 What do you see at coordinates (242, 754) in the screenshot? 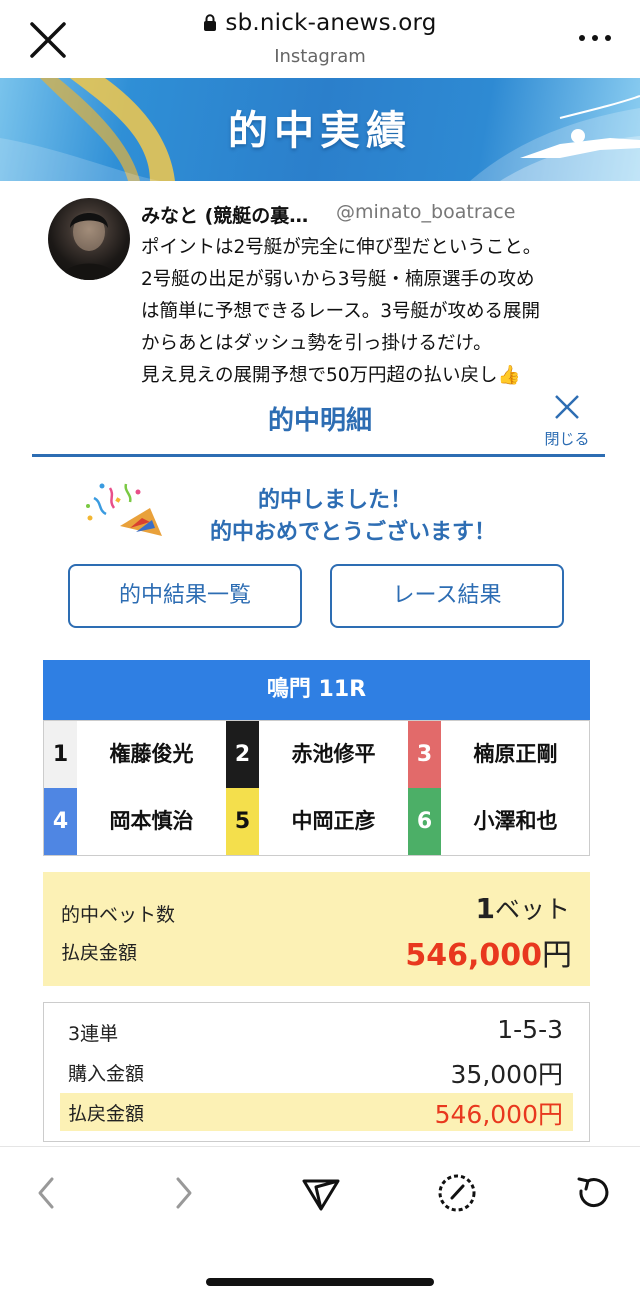
I see `racer-number: 2` at bounding box center [242, 754].